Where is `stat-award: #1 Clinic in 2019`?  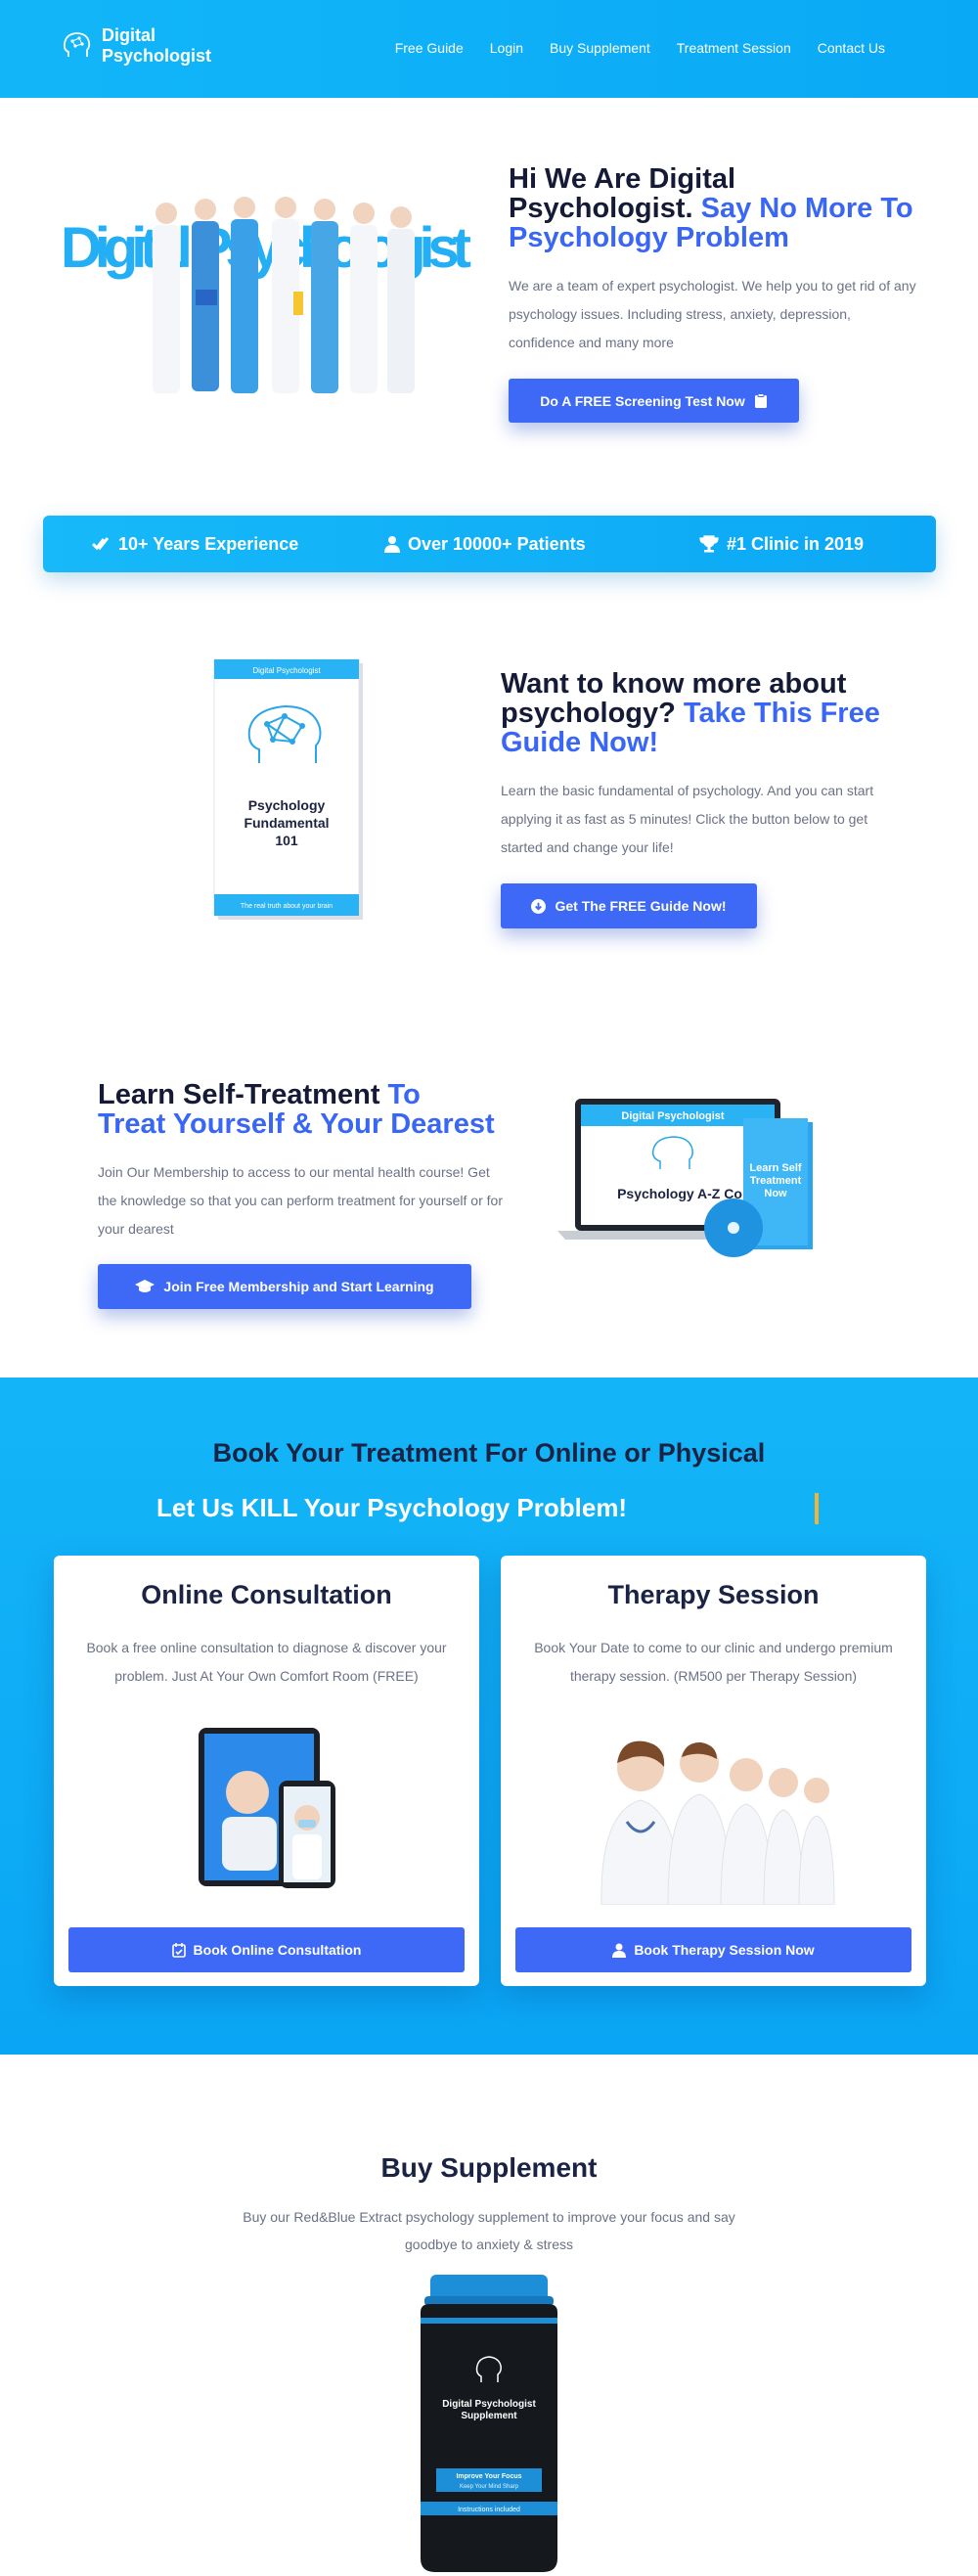 stat-award: #1 Clinic in 2019 is located at coordinates (781, 544).